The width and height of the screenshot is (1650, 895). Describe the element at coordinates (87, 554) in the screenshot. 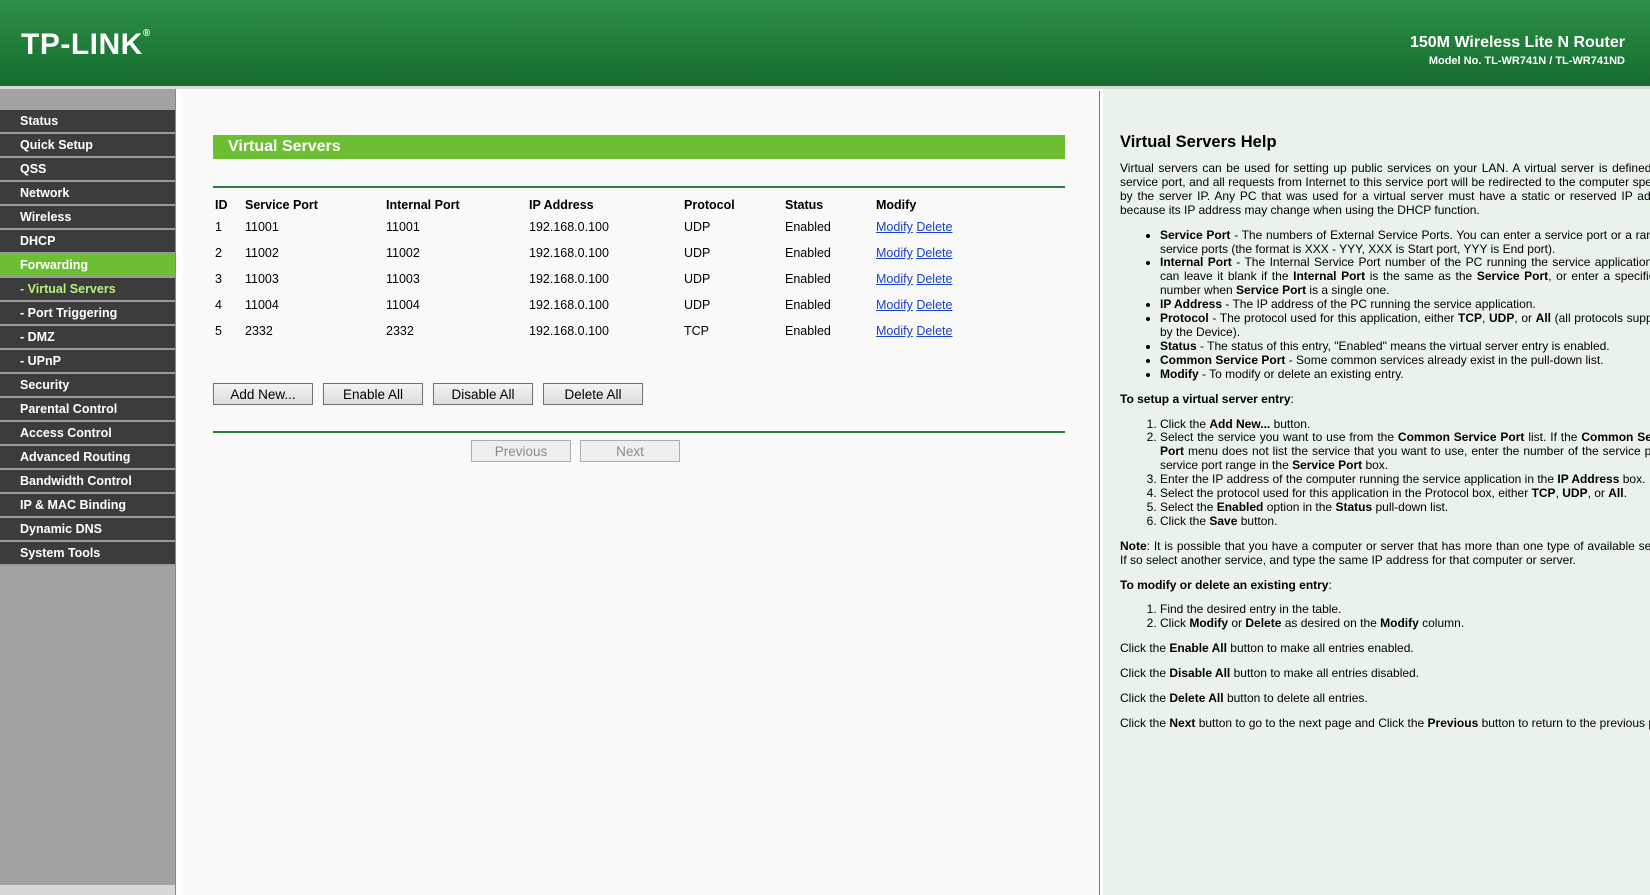

I see `menu-item-system-tools: System Tools` at that location.